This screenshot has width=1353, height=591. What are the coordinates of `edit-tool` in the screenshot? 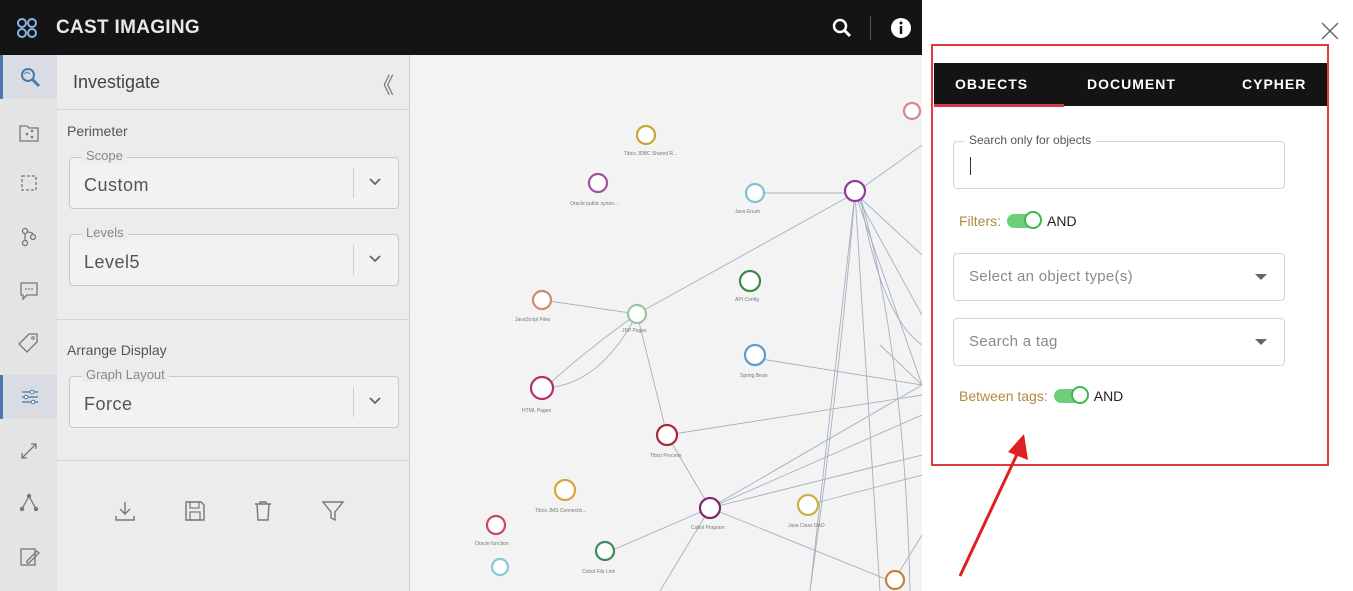 It's located at (28, 557).